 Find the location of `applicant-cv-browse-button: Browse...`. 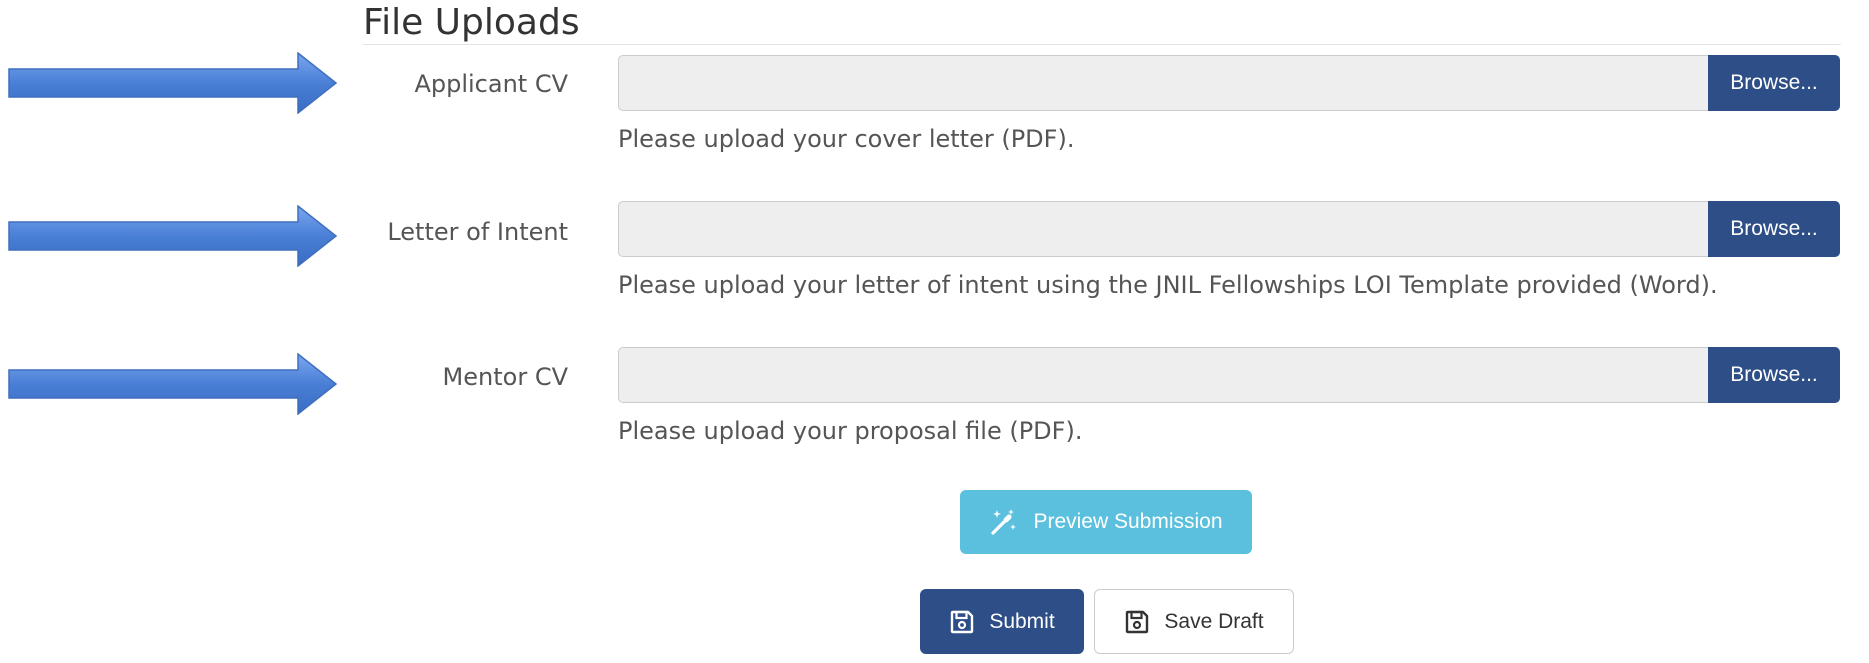

applicant-cv-browse-button: Browse... is located at coordinates (1774, 83).